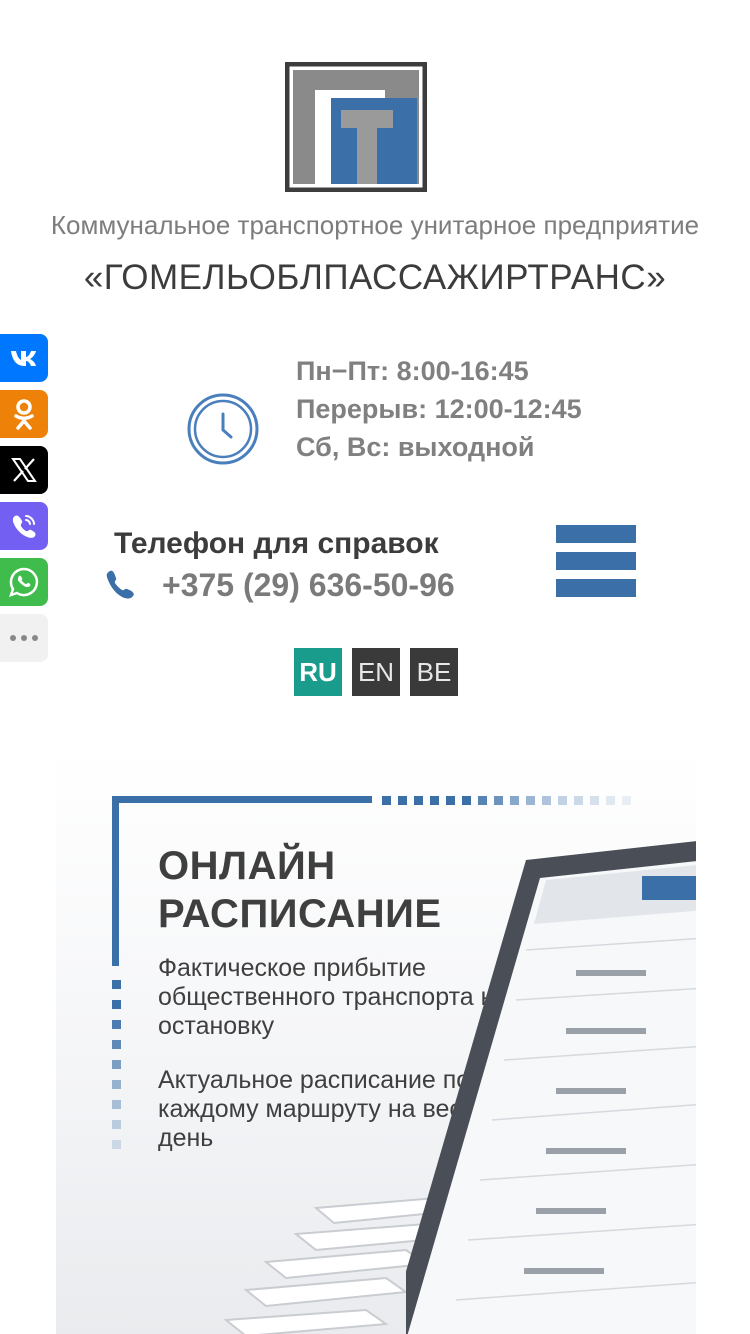 The image size is (750, 1334). I want to click on hours-break: Перерыв: 12:00-12:45, so click(439, 409).